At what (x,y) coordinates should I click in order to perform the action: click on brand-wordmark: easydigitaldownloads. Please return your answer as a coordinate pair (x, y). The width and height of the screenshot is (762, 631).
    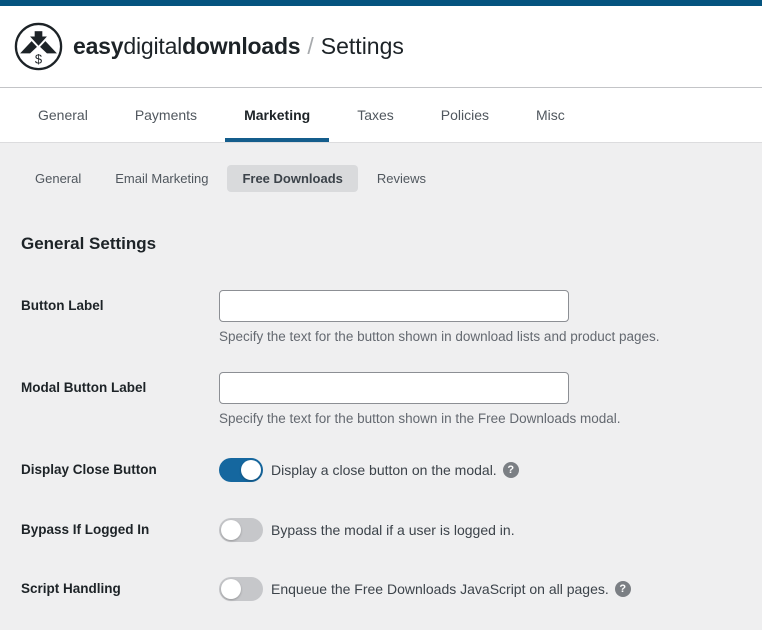
    Looking at the image, I should click on (187, 46).